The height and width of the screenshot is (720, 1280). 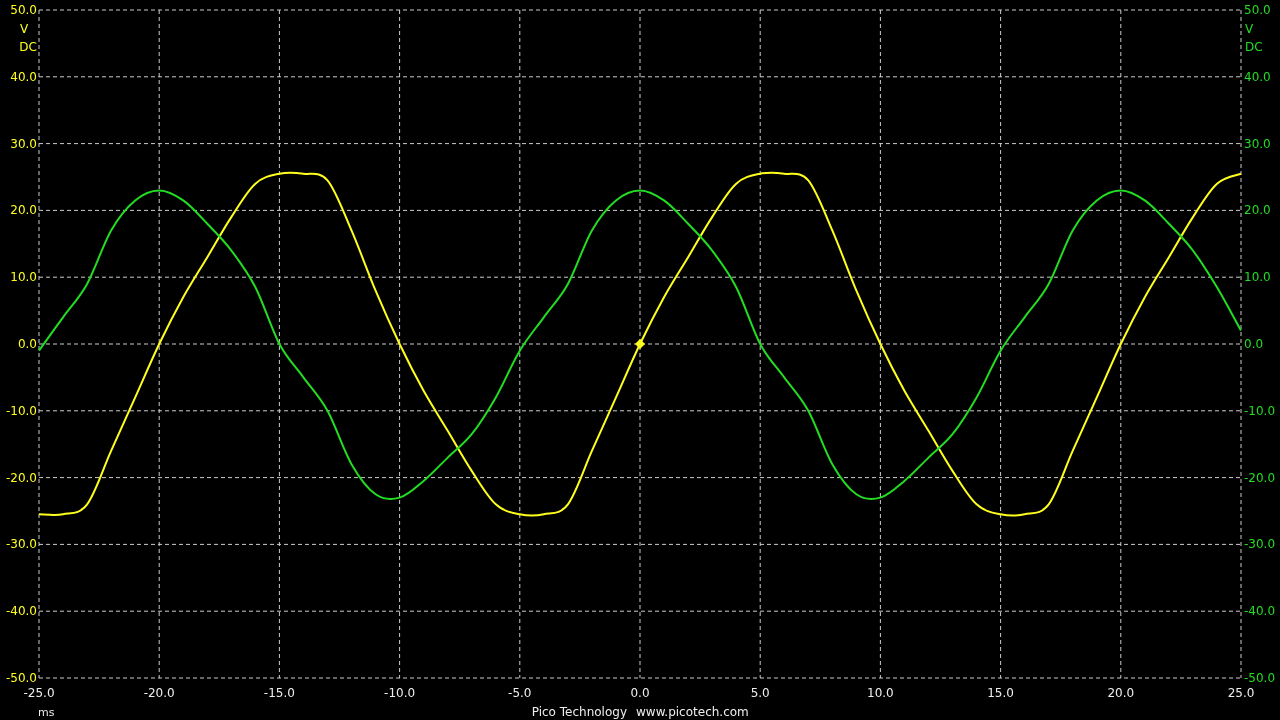 What do you see at coordinates (520, 693) in the screenshot?
I see `x-tick-label: -5.0` at bounding box center [520, 693].